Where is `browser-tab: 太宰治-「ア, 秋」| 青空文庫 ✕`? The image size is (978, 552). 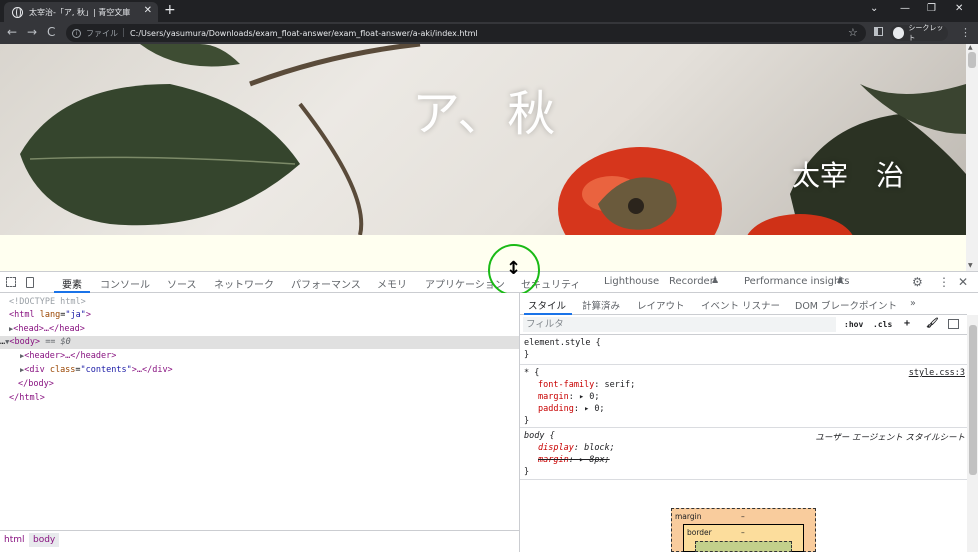 browser-tab: 太宰治-「ア, 秋」| 青空文庫 ✕ is located at coordinates (81, 12).